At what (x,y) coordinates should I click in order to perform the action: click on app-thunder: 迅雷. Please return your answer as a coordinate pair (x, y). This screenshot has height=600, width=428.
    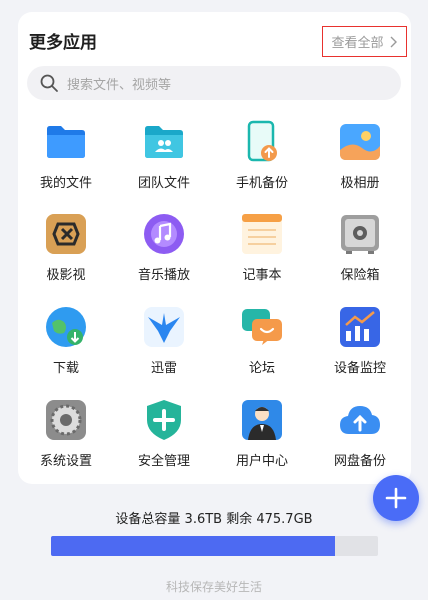
    Looking at the image, I should click on (164, 351).